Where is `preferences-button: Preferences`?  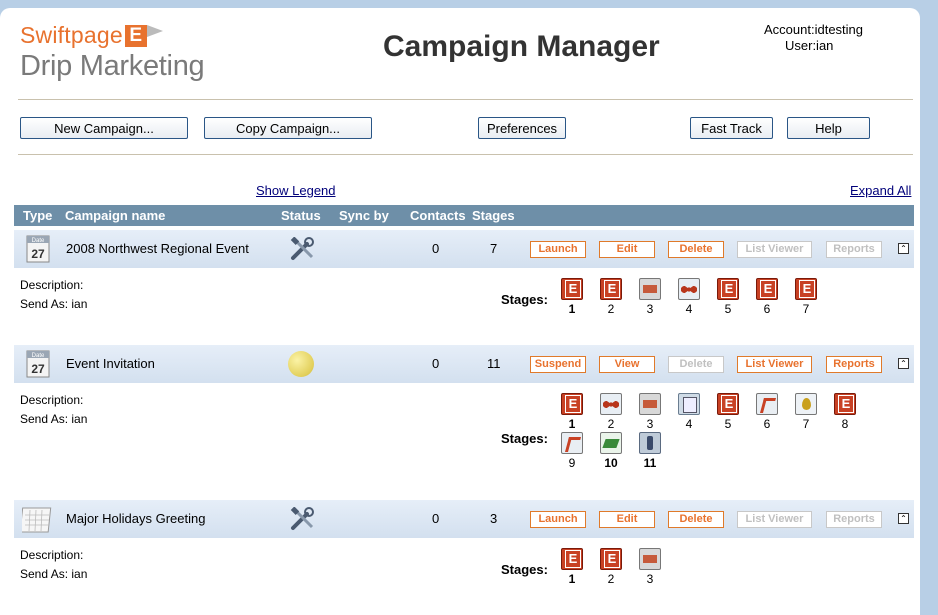
preferences-button: Preferences is located at coordinates (522, 128).